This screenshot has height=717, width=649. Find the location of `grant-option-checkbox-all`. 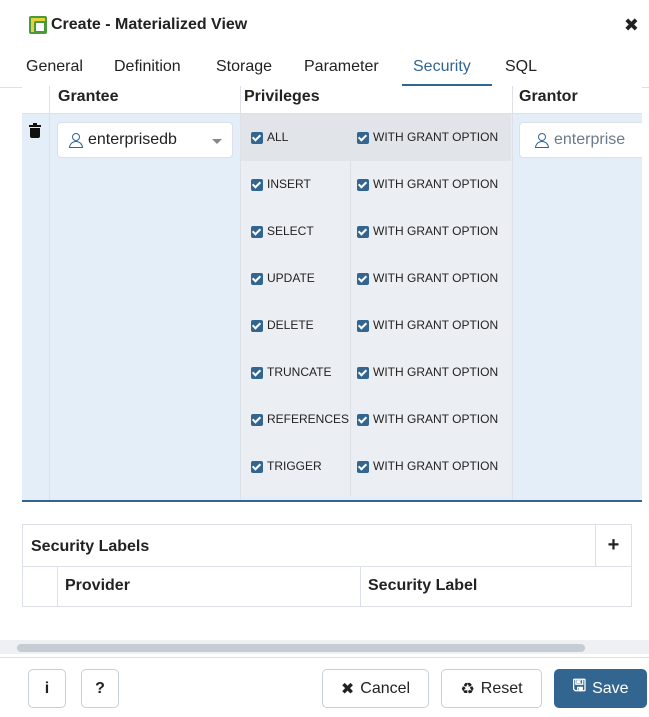

grant-option-checkbox-all is located at coordinates (363, 138).